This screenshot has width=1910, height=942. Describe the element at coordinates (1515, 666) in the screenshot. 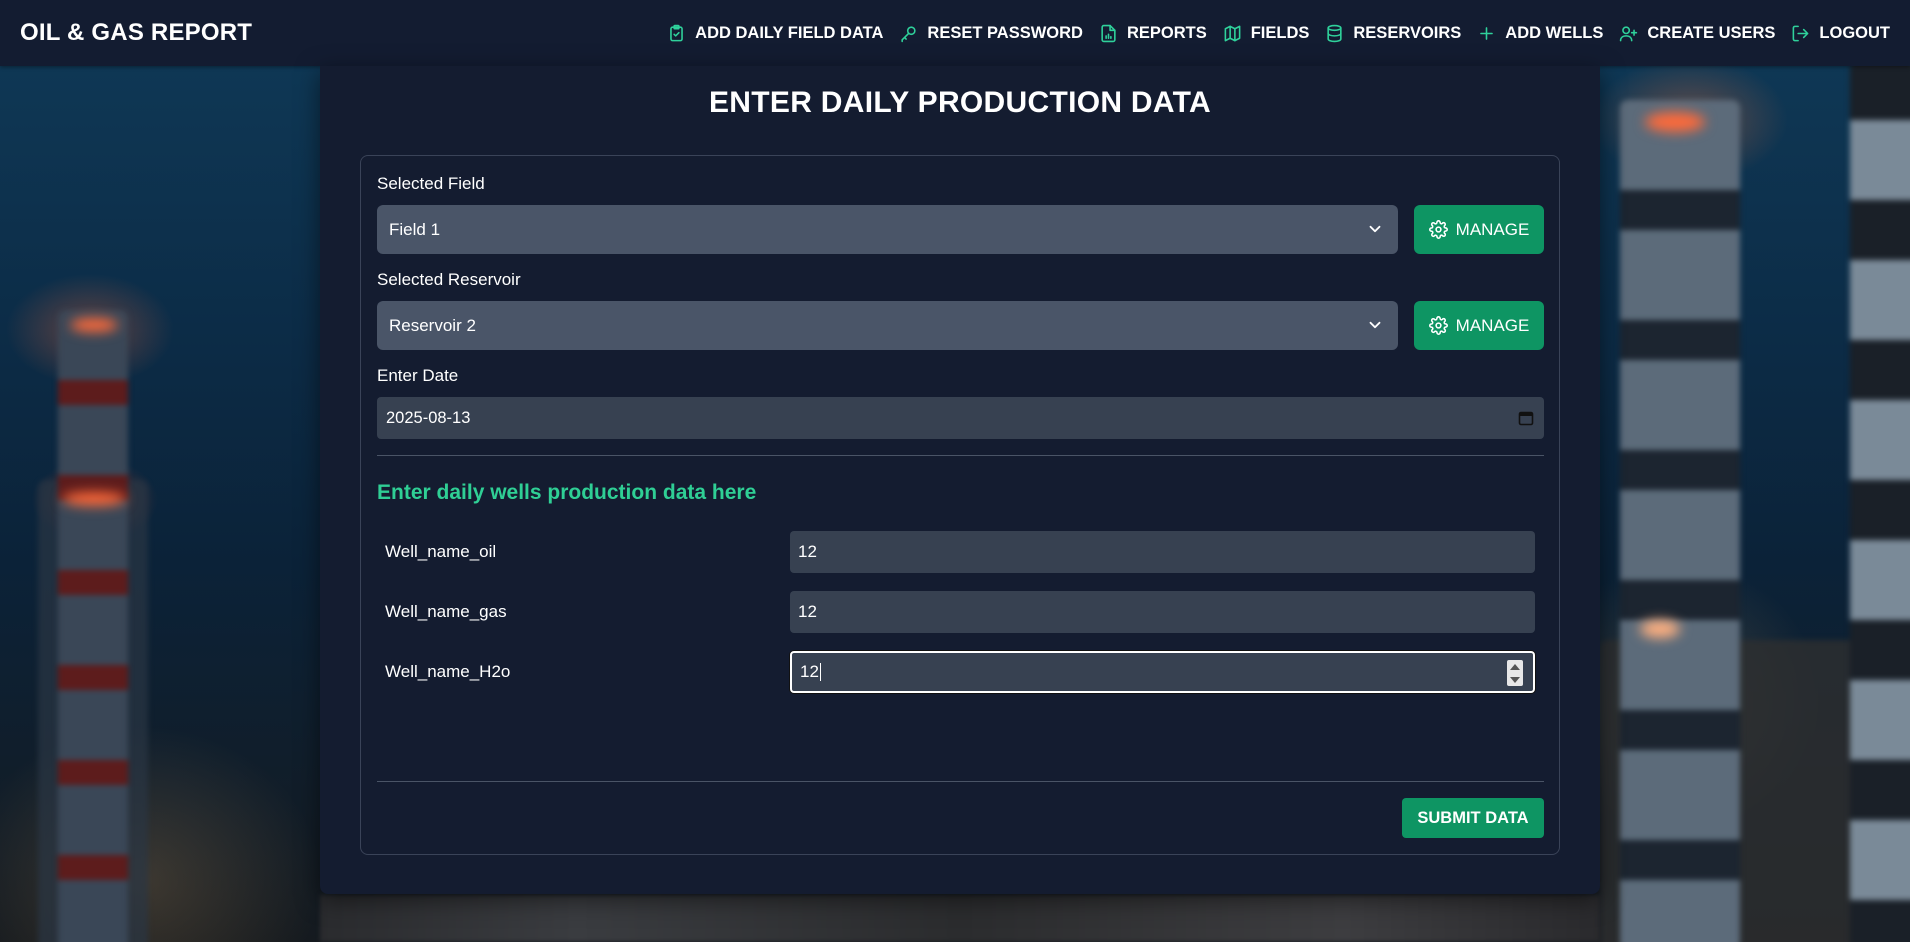

I see `spinner-up-icon` at that location.